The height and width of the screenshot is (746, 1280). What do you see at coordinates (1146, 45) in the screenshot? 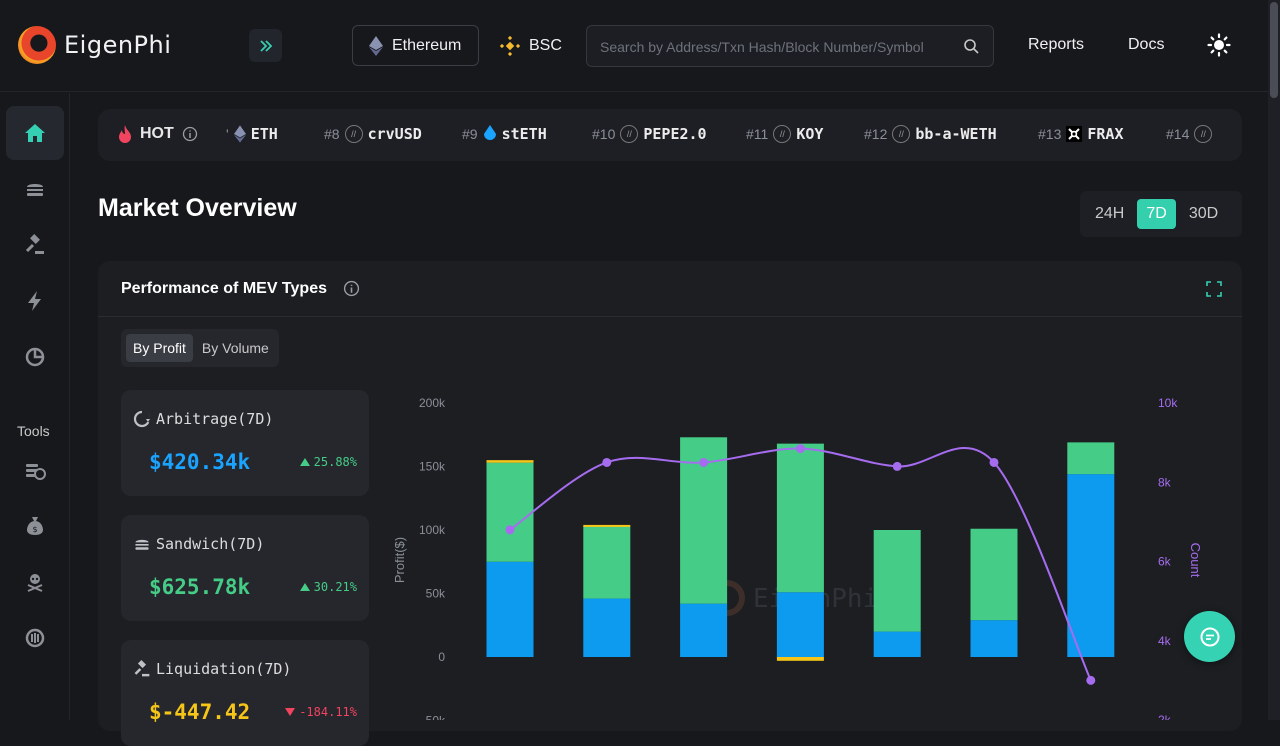
I see `nav-docs-link: Docs` at bounding box center [1146, 45].